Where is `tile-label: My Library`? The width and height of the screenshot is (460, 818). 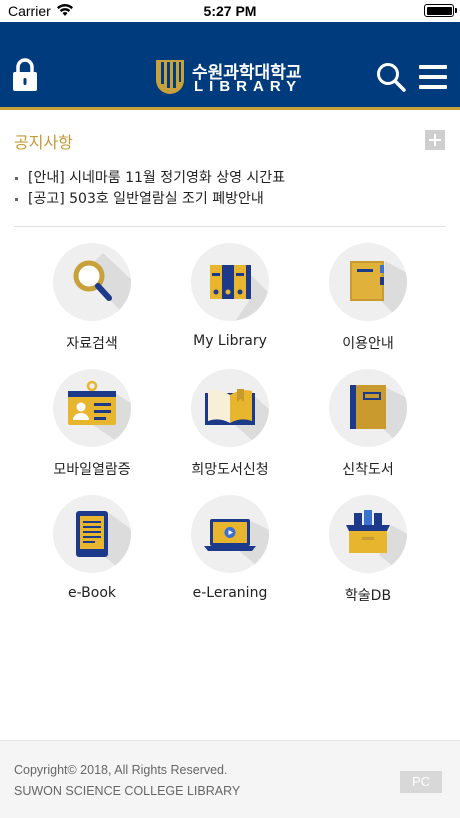
tile-label: My Library is located at coordinates (230, 341).